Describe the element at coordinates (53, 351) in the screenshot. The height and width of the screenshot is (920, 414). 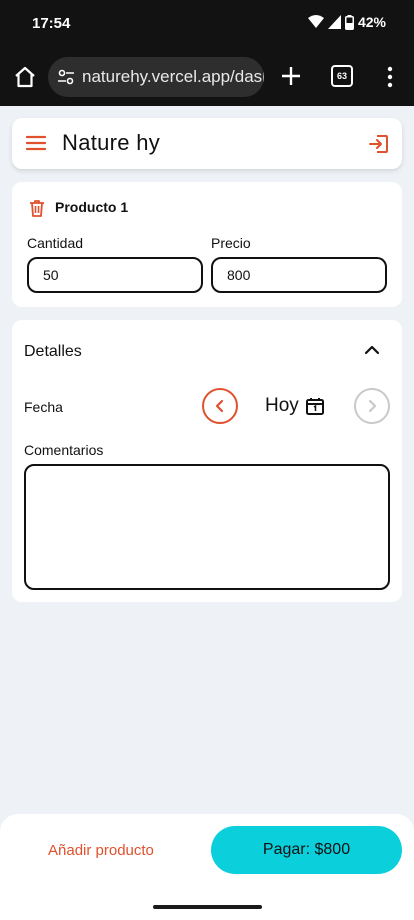
I see `details-title: Detalles` at that location.